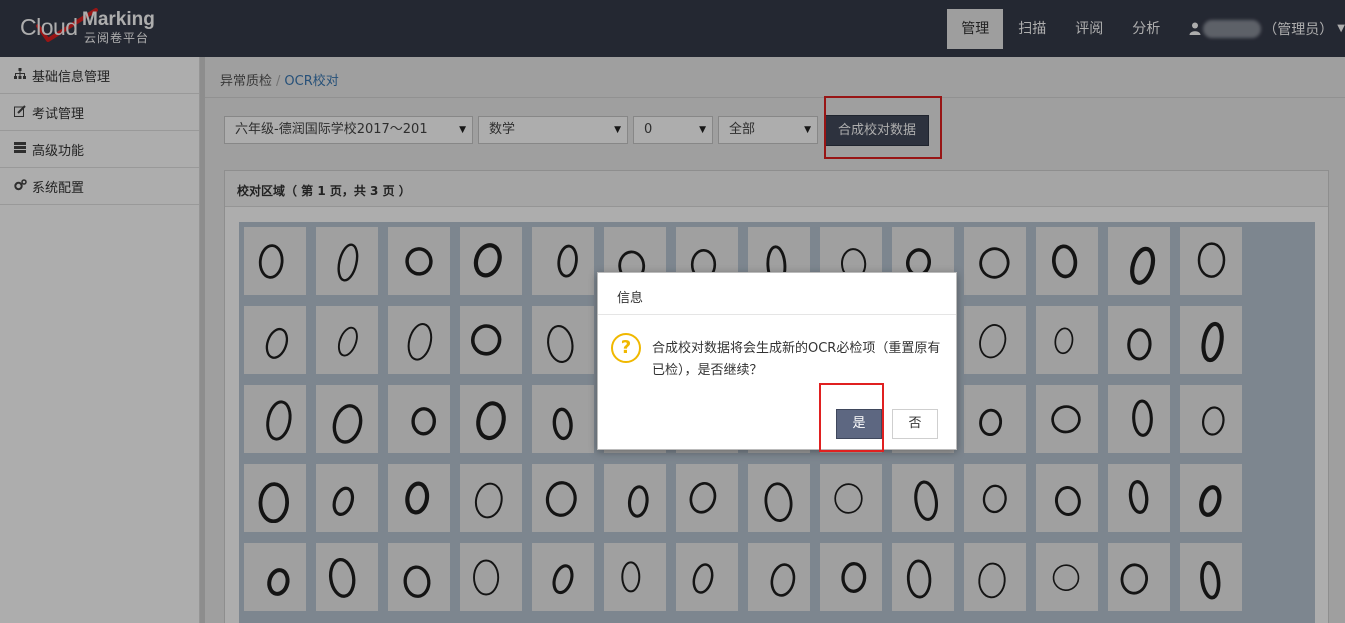 The image size is (1345, 623). What do you see at coordinates (851, 417) in the screenshot?
I see `highlight-box-yes` at bounding box center [851, 417].